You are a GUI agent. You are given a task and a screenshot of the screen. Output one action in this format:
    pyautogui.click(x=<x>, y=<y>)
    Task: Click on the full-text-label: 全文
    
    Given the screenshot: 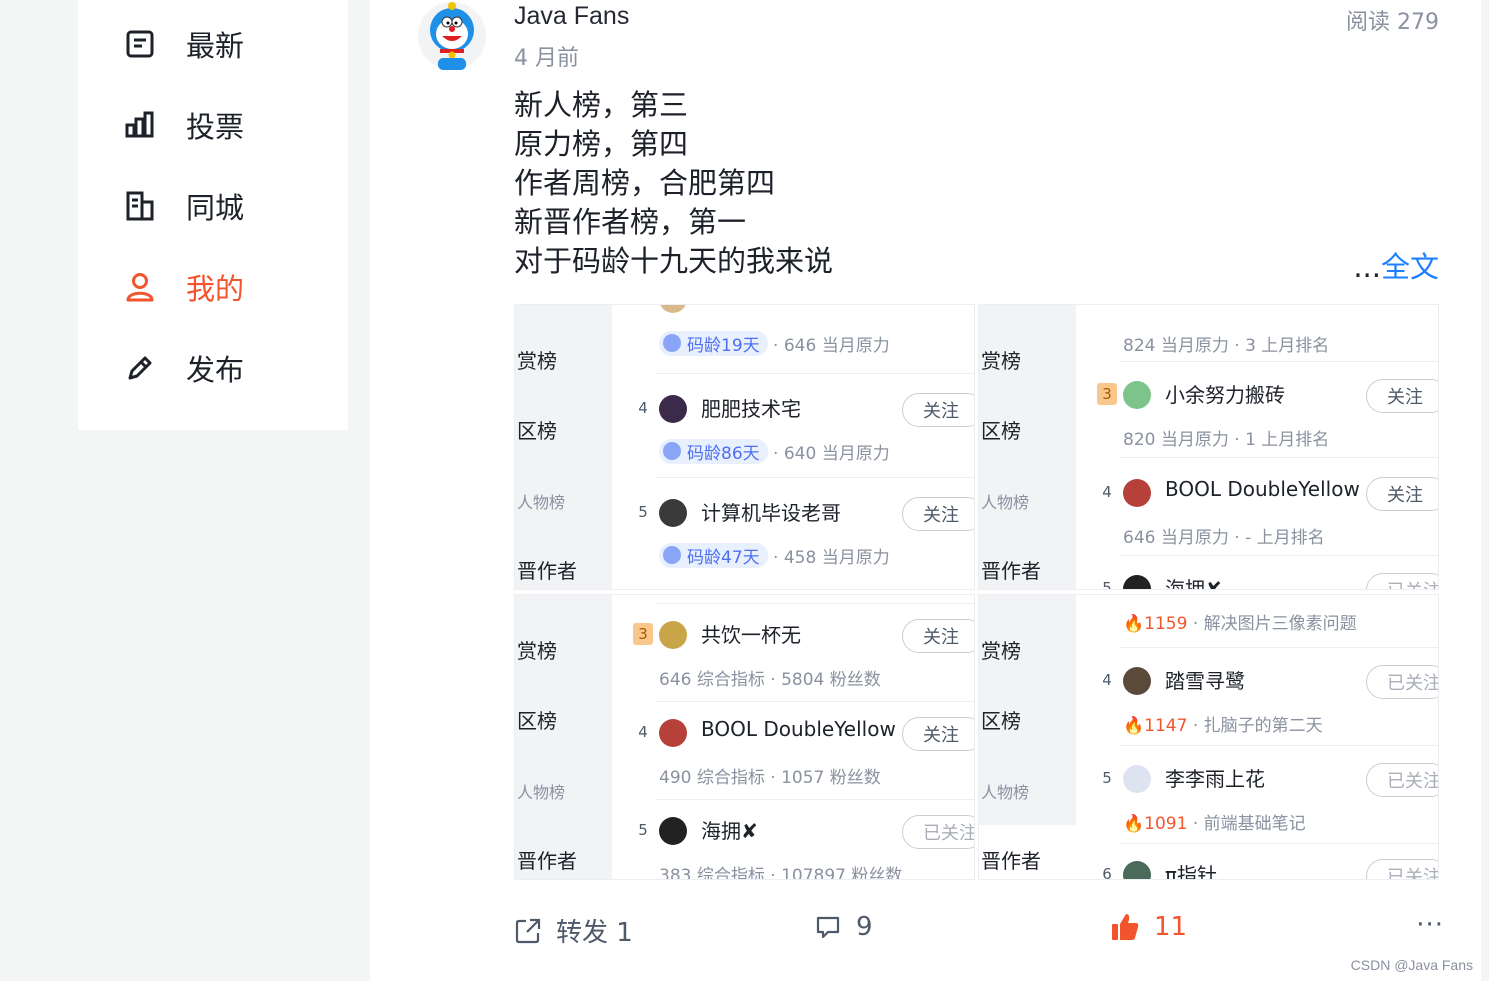 What is the action you would take?
    pyautogui.click(x=1409, y=267)
    